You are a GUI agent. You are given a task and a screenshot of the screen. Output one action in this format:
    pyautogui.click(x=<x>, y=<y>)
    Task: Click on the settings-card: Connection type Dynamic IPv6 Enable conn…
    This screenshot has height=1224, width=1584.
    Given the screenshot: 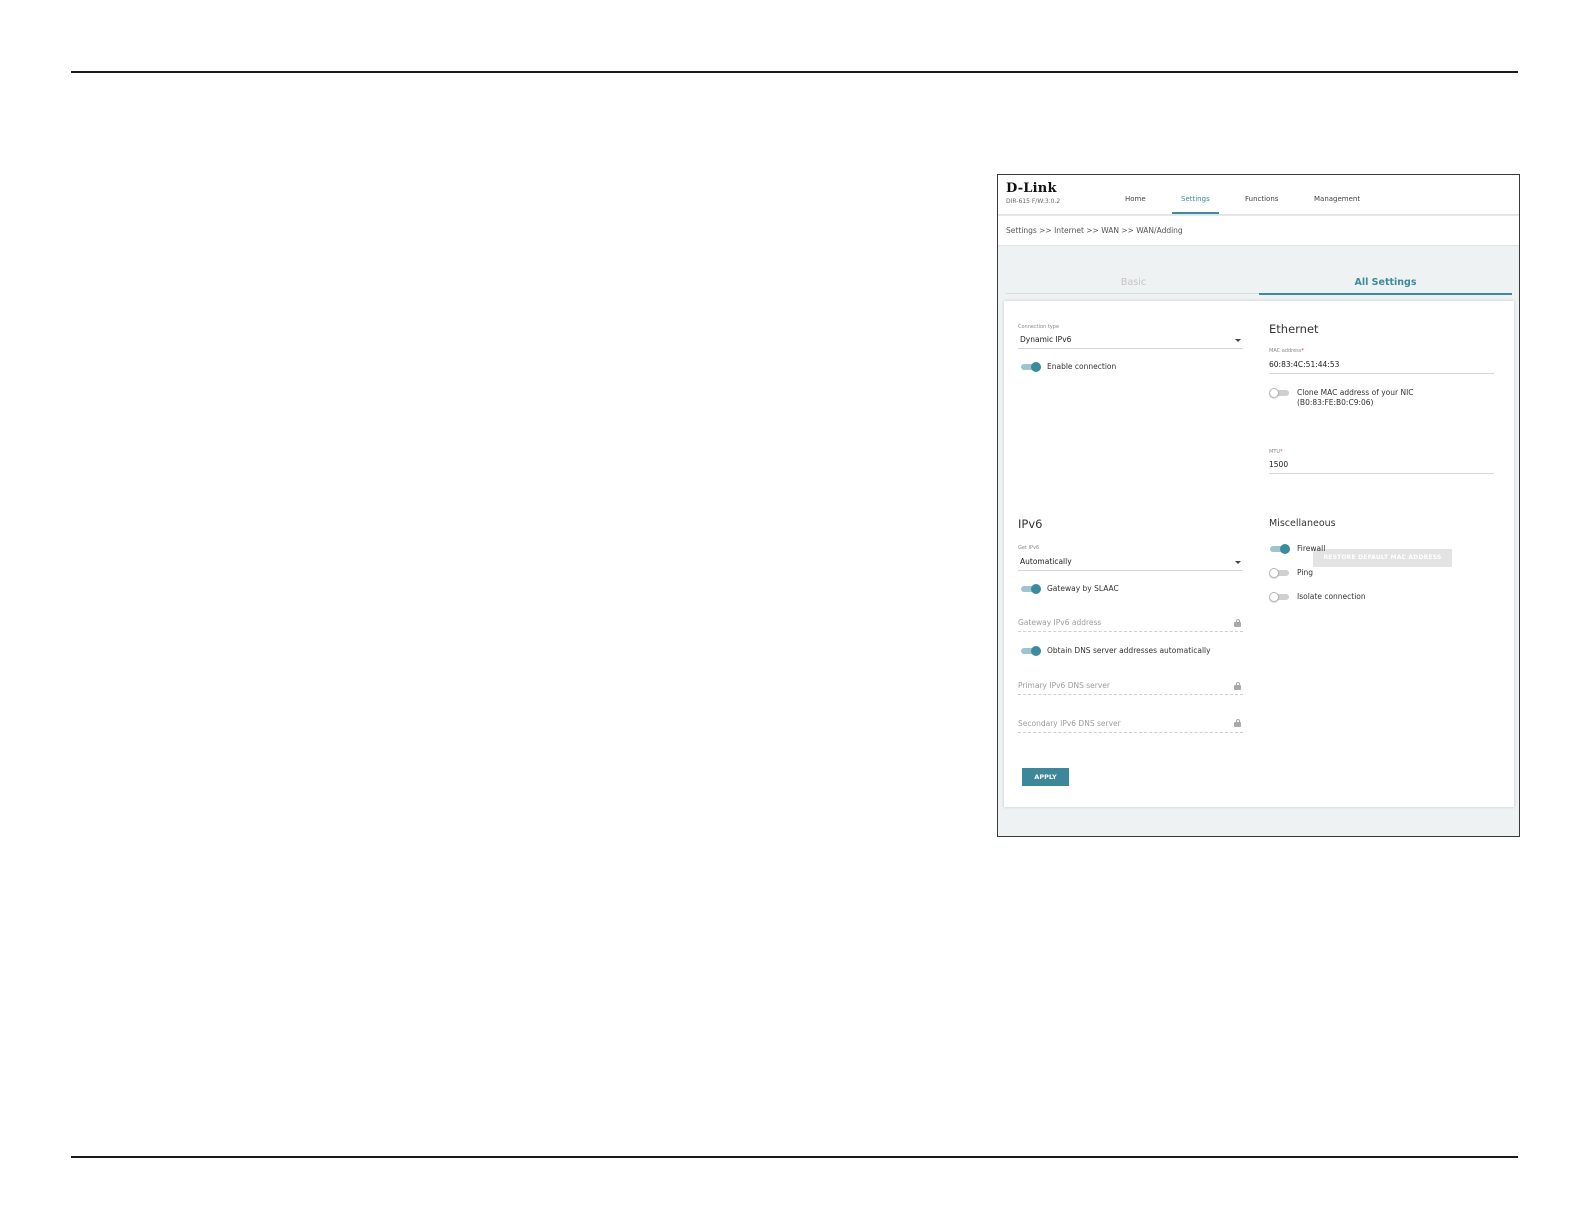 What is the action you would take?
    pyautogui.click(x=1259, y=554)
    